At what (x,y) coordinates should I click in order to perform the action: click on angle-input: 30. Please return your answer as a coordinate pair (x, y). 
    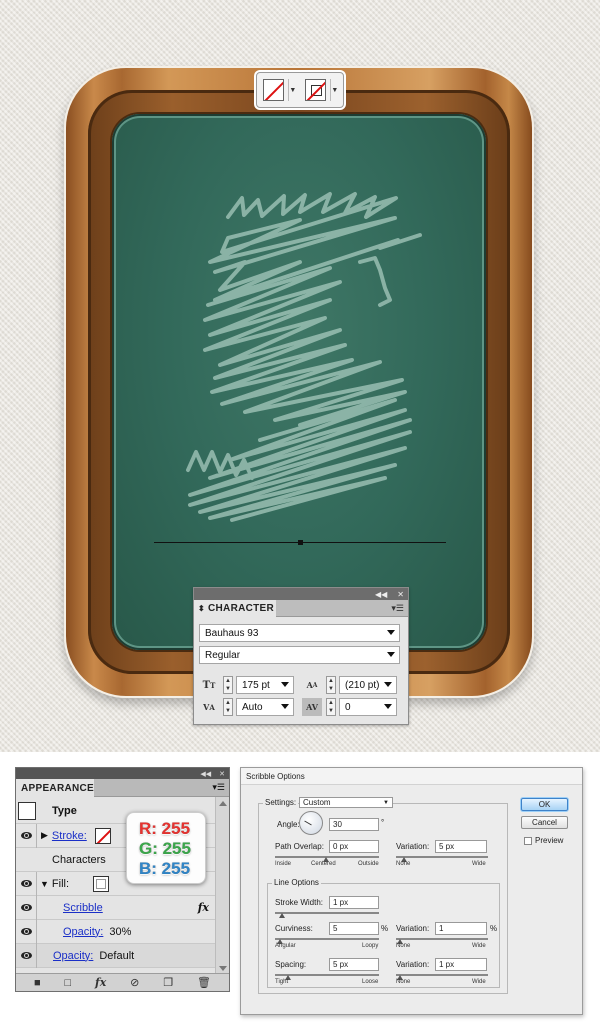
    Looking at the image, I should click on (354, 824).